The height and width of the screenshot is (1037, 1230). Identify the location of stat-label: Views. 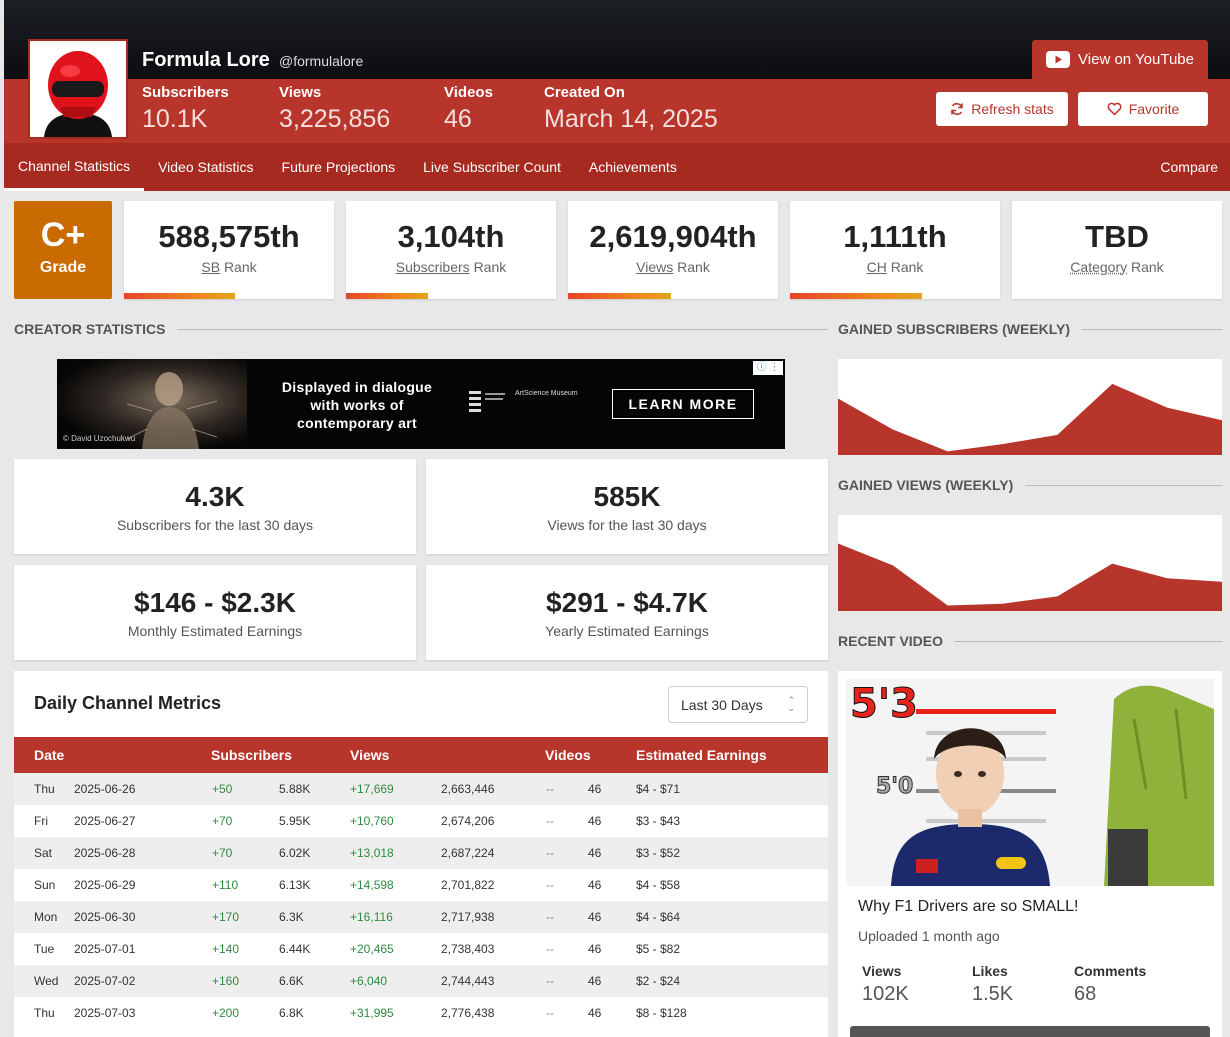
(300, 92).